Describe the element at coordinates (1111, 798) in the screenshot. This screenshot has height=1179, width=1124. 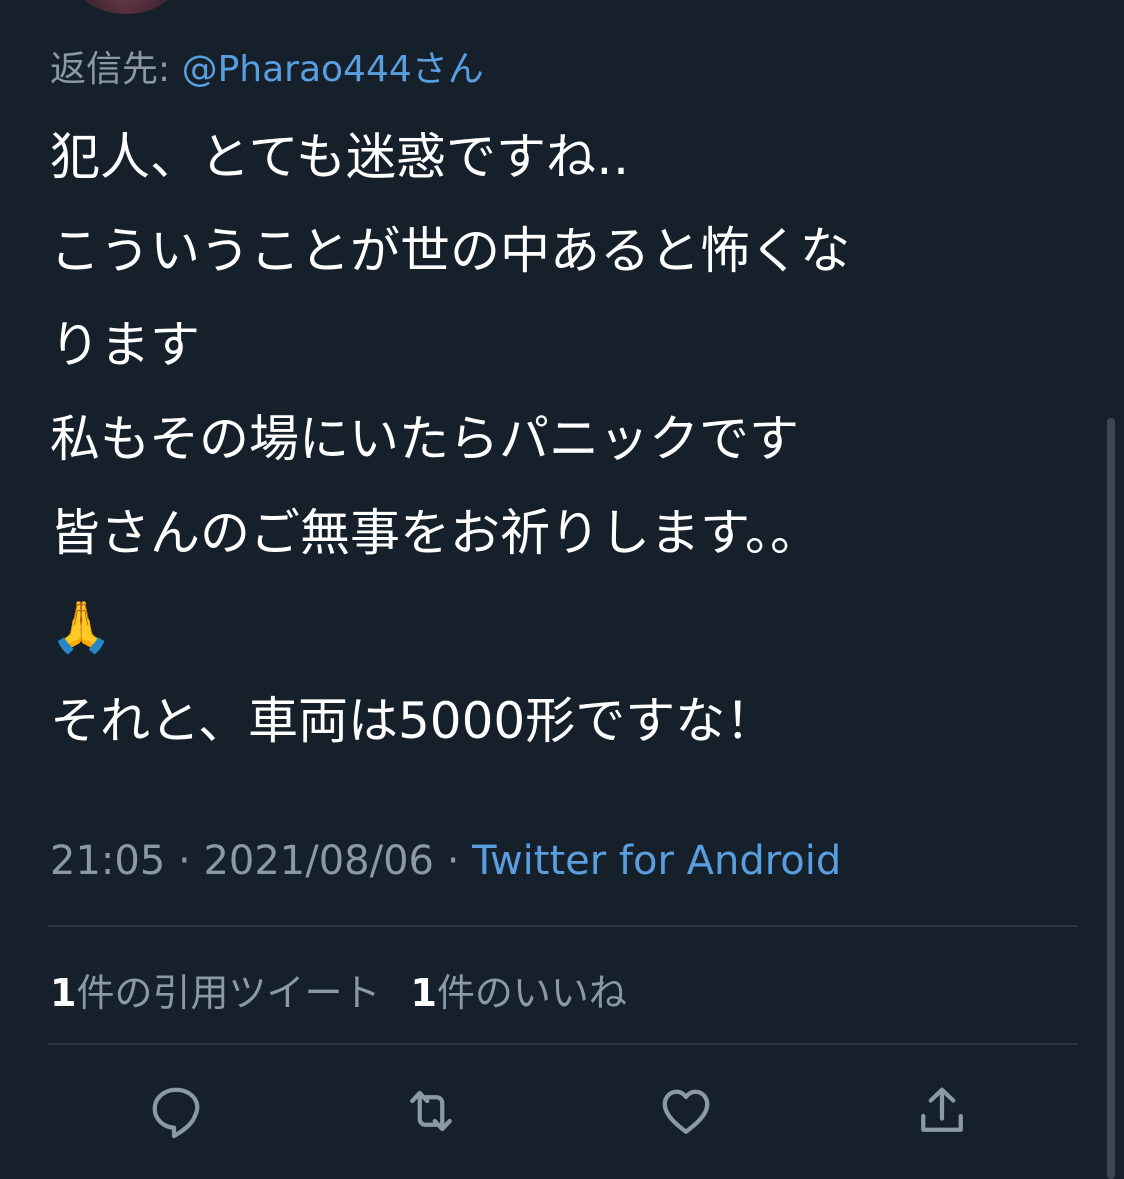
I see `scrollbar` at that location.